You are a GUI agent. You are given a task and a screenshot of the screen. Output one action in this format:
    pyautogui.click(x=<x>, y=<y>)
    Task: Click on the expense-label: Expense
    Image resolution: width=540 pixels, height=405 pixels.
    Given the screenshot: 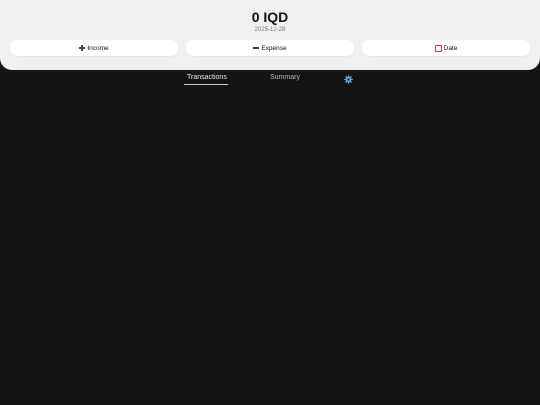 What is the action you would take?
    pyautogui.click(x=274, y=48)
    